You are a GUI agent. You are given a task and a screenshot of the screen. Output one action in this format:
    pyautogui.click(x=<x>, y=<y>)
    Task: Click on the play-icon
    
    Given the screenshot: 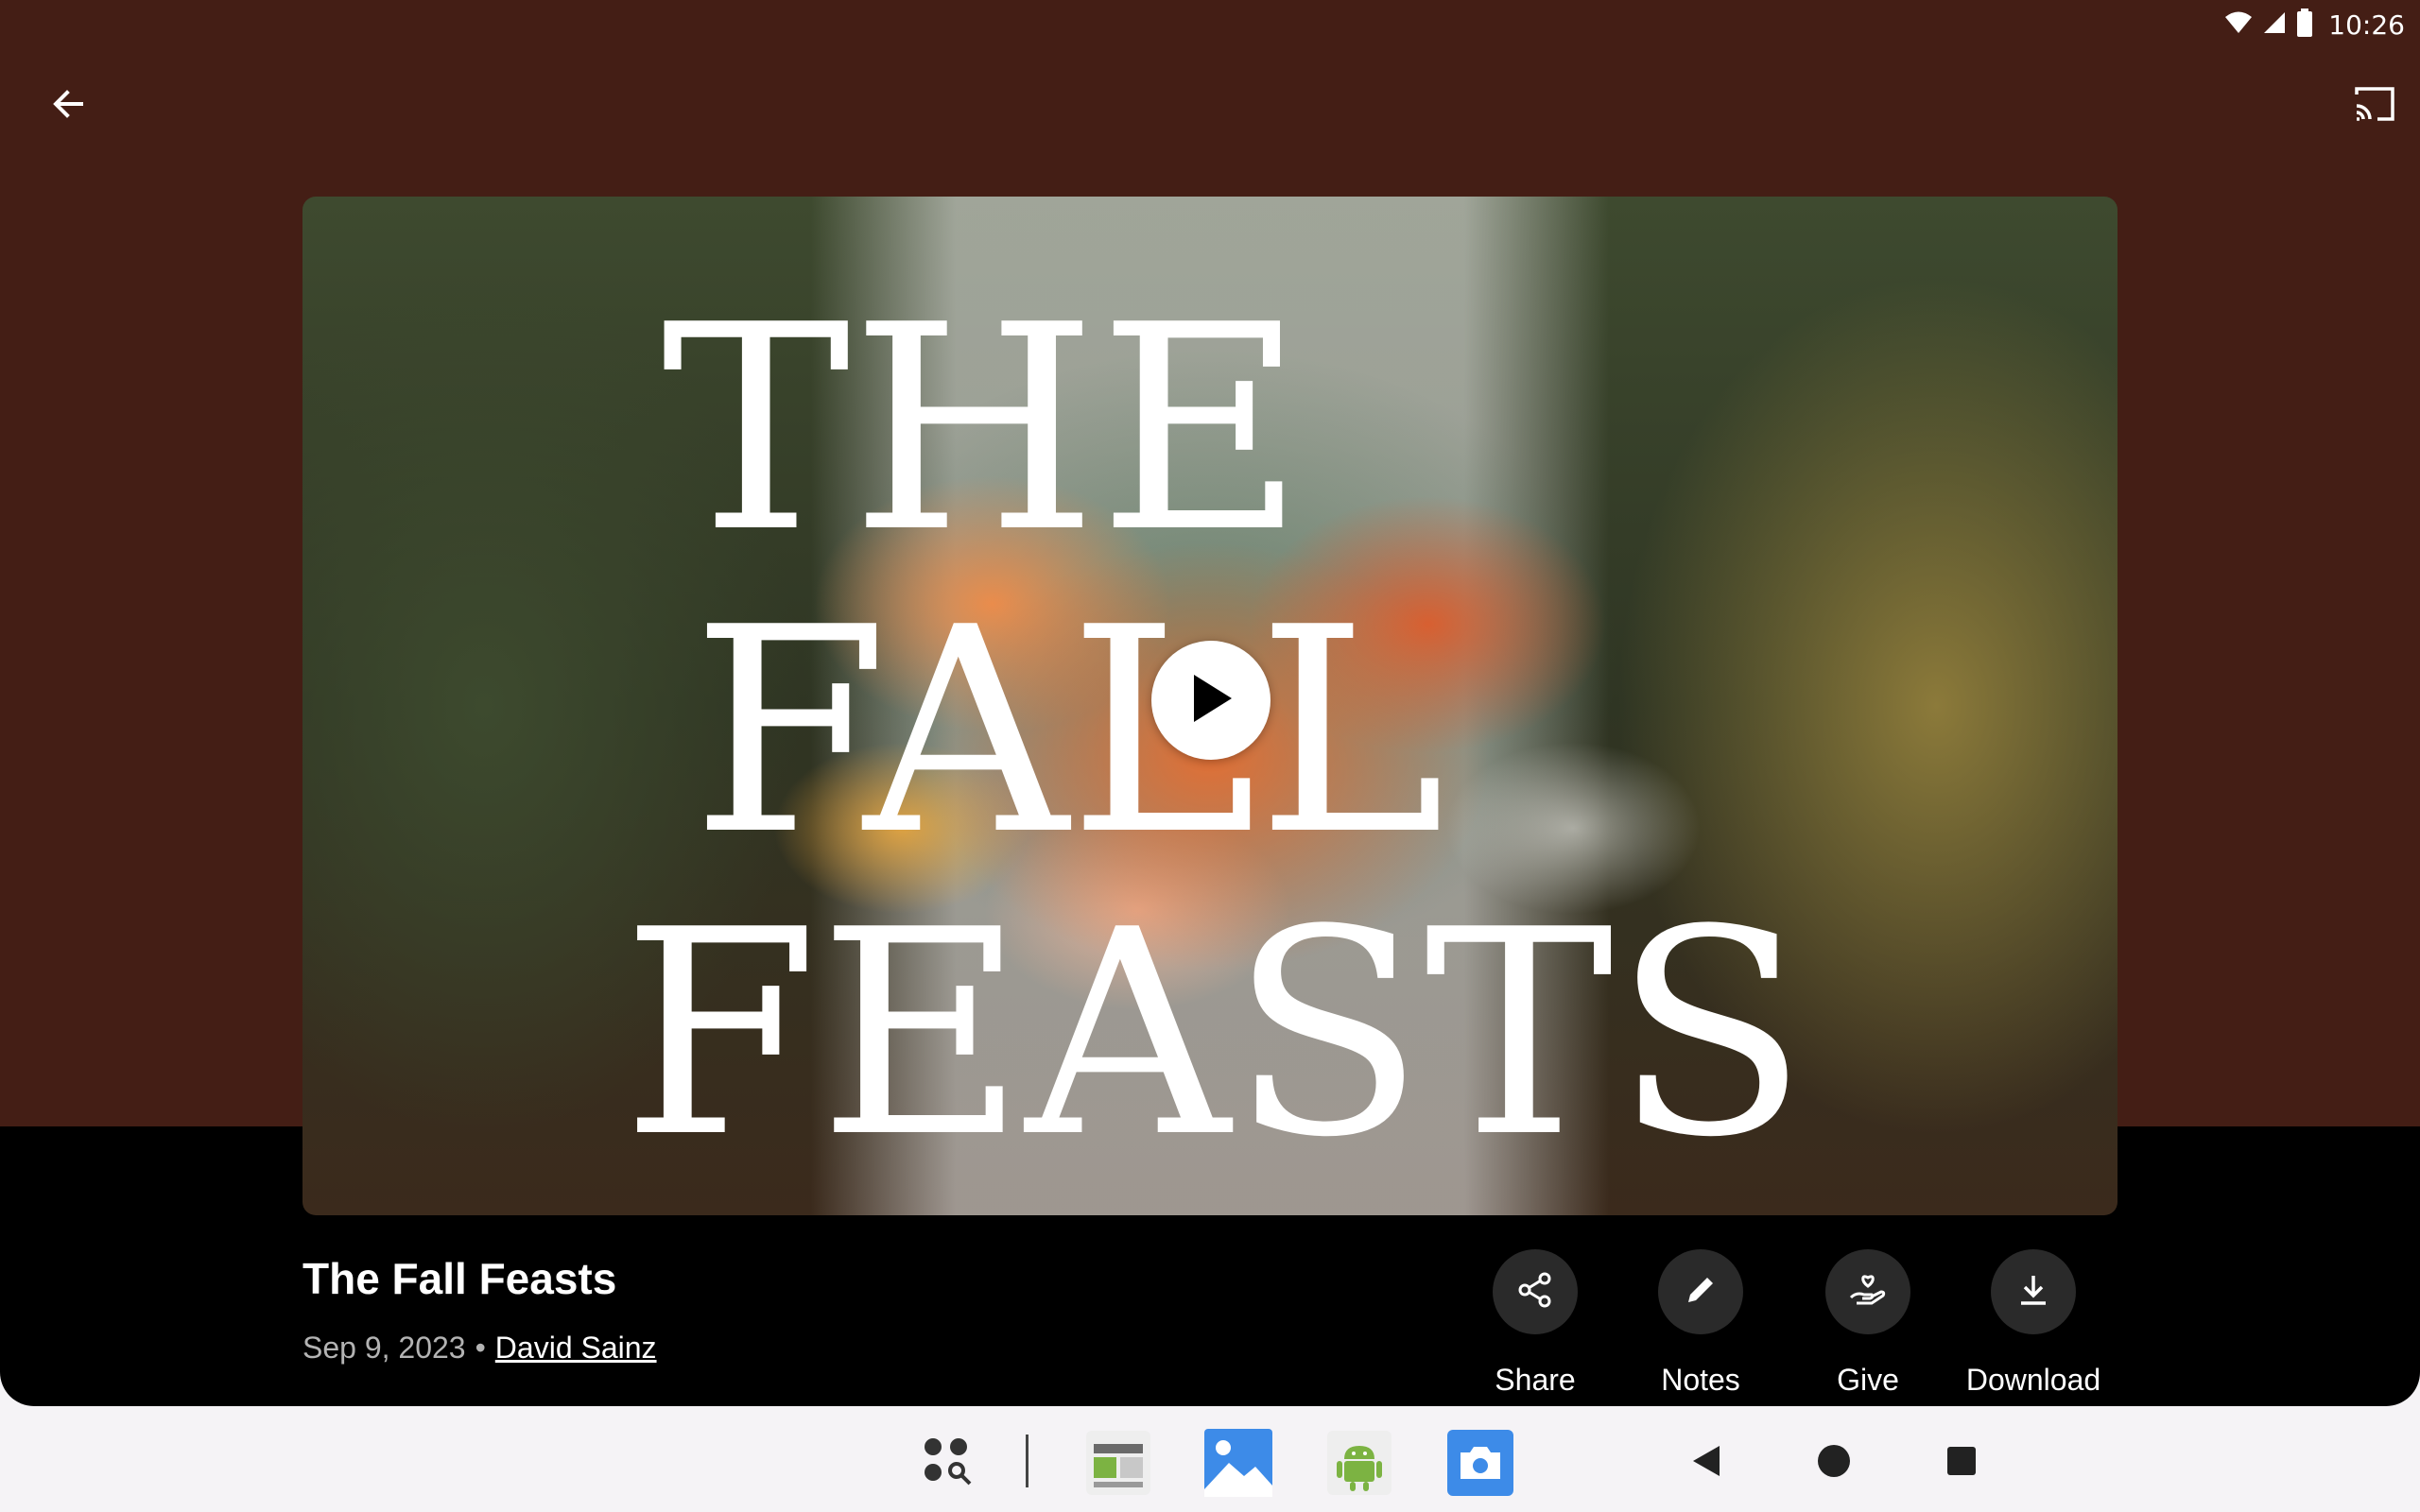 What is the action you would take?
    pyautogui.click(x=1211, y=701)
    